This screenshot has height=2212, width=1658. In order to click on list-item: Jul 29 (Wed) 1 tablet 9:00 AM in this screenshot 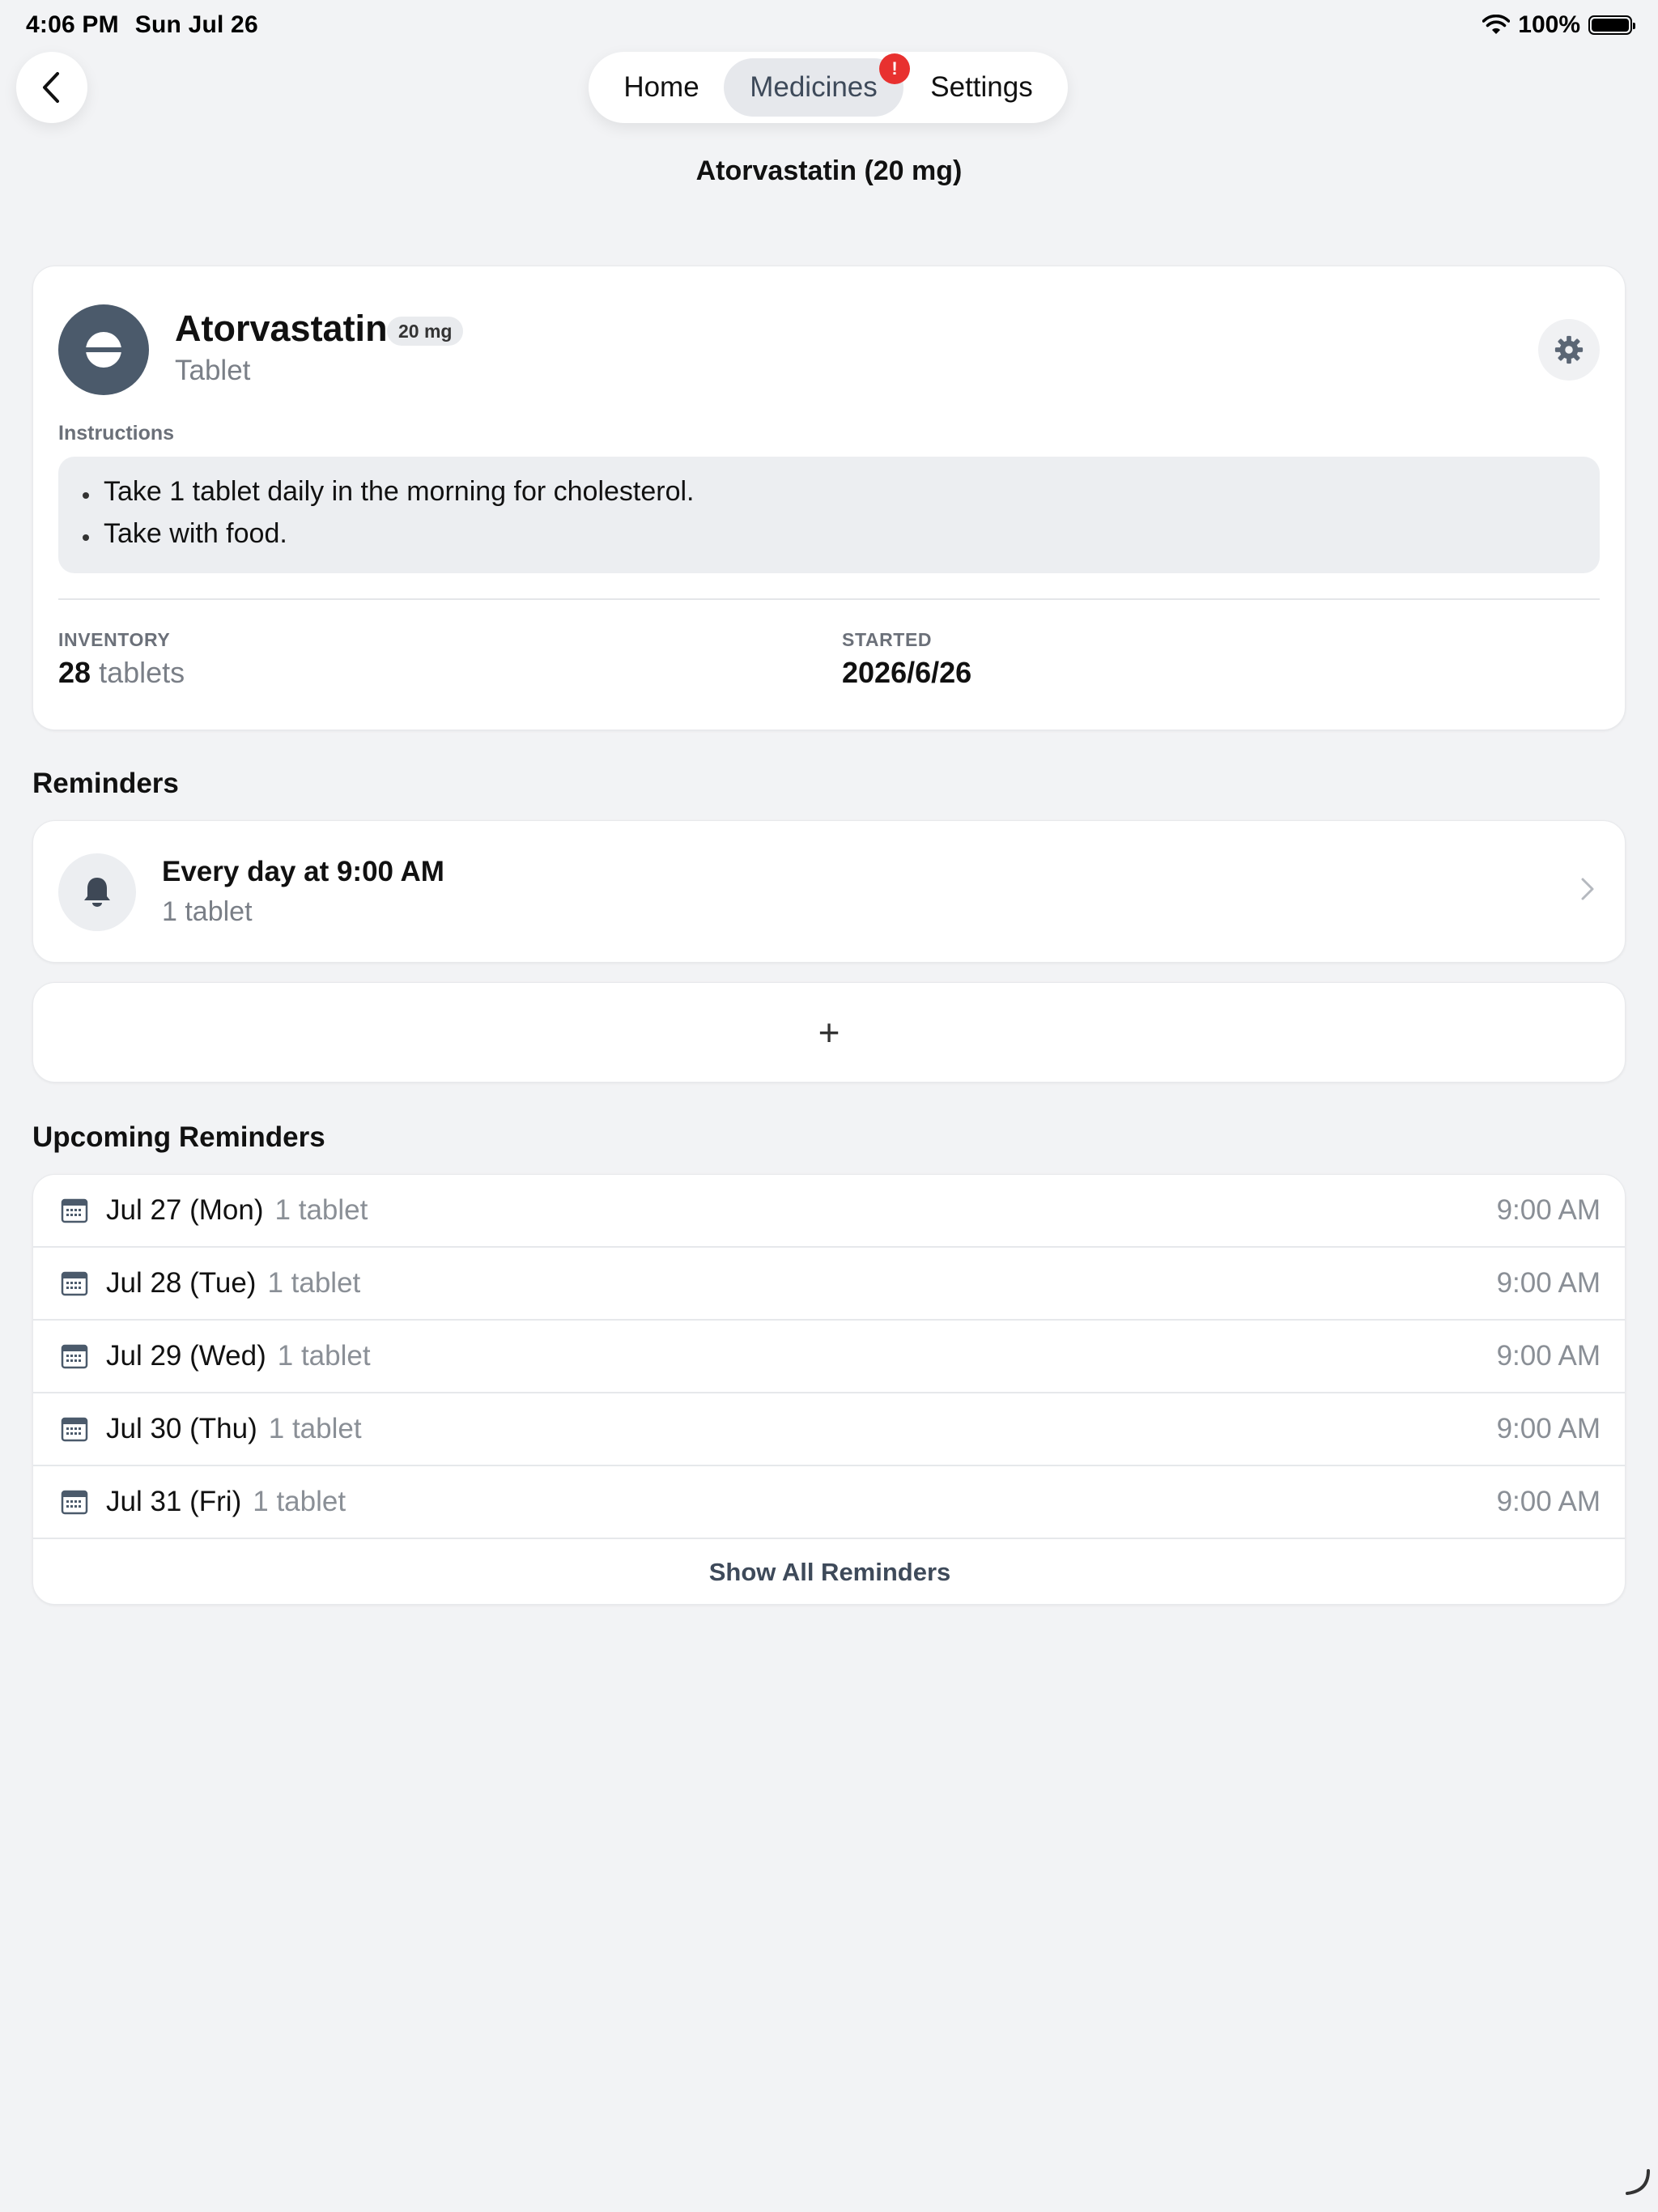, I will do `click(829, 1357)`.